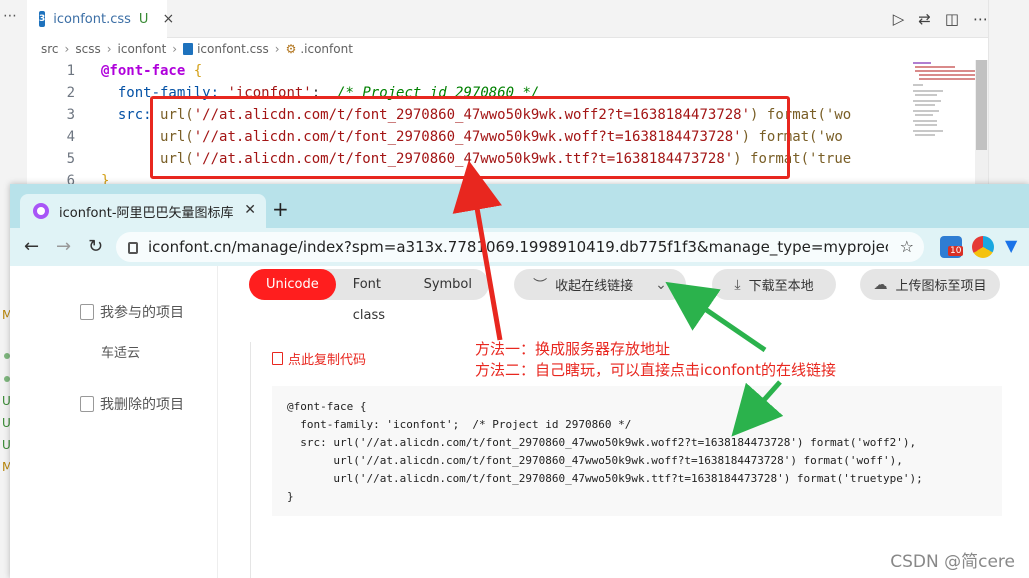 The height and width of the screenshot is (578, 1029). I want to click on highlight-box, so click(470, 137).